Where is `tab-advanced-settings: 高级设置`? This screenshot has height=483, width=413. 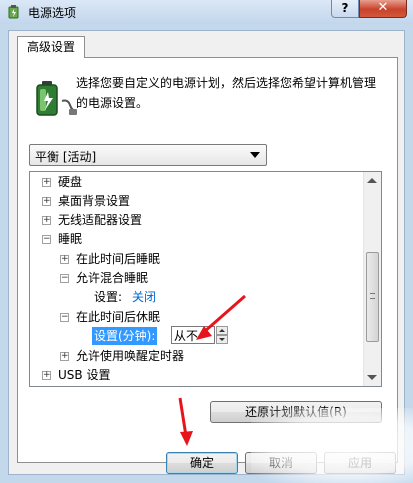
tab-advanced-settings: 高级设置 is located at coordinates (51, 47).